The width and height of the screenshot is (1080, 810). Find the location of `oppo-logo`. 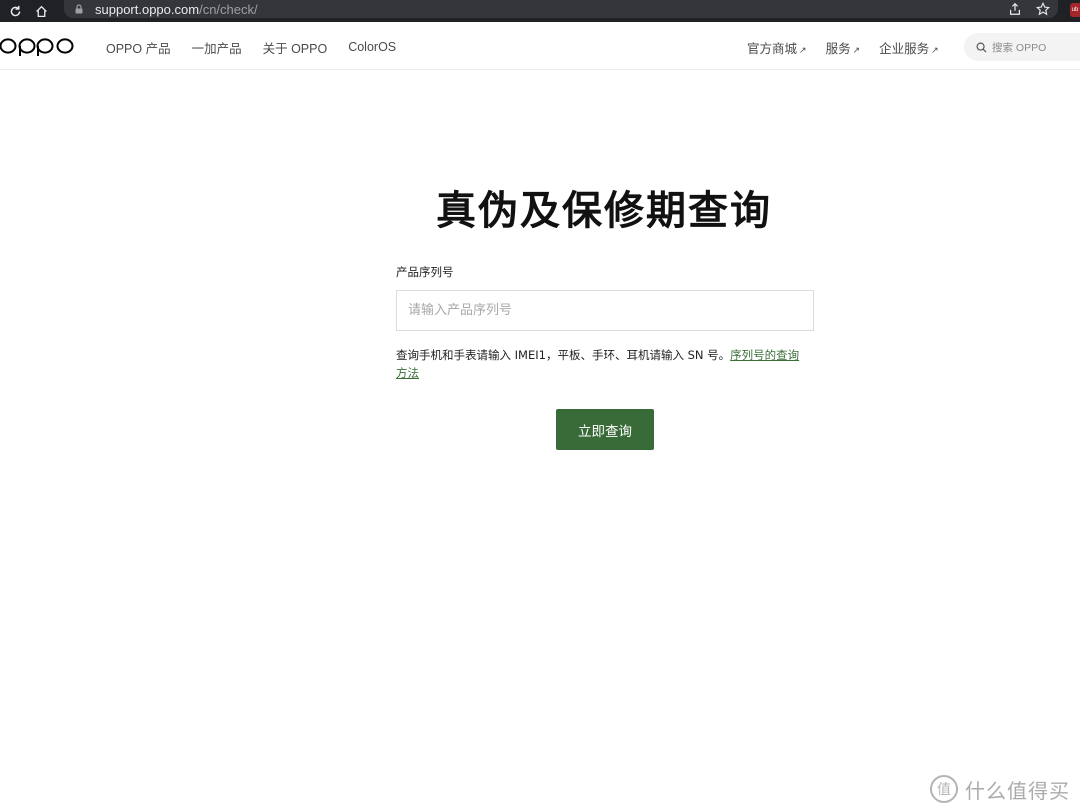

oppo-logo is located at coordinates (37, 46).